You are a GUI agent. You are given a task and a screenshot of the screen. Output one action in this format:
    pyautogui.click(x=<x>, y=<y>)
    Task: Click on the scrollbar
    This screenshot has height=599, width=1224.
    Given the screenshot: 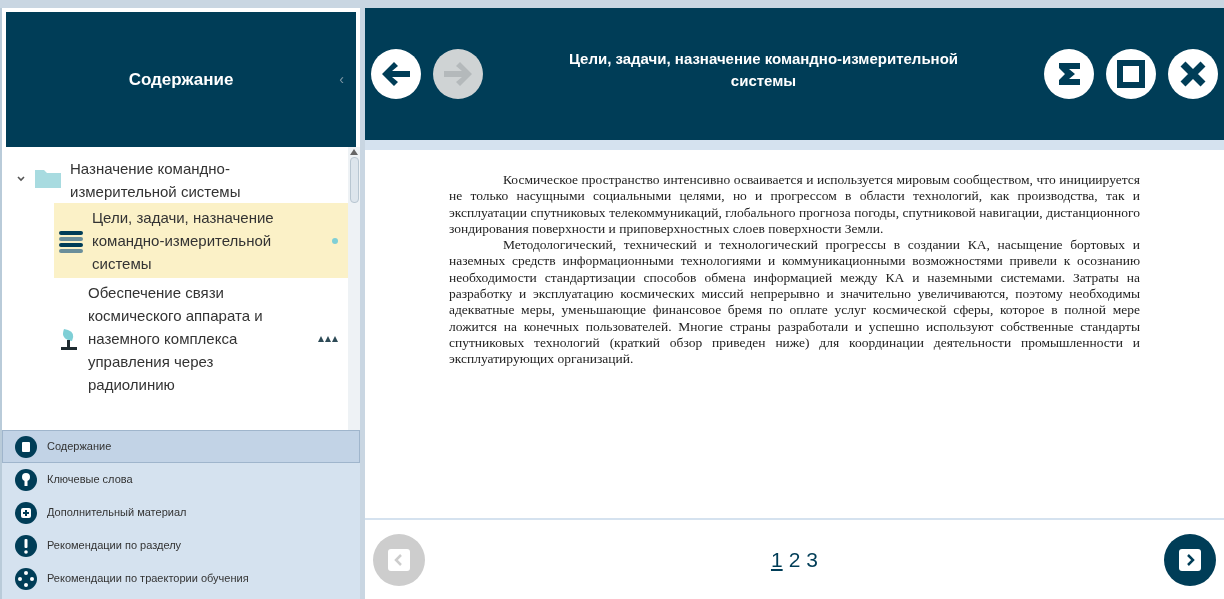 What is the action you would take?
    pyautogui.click(x=354, y=288)
    